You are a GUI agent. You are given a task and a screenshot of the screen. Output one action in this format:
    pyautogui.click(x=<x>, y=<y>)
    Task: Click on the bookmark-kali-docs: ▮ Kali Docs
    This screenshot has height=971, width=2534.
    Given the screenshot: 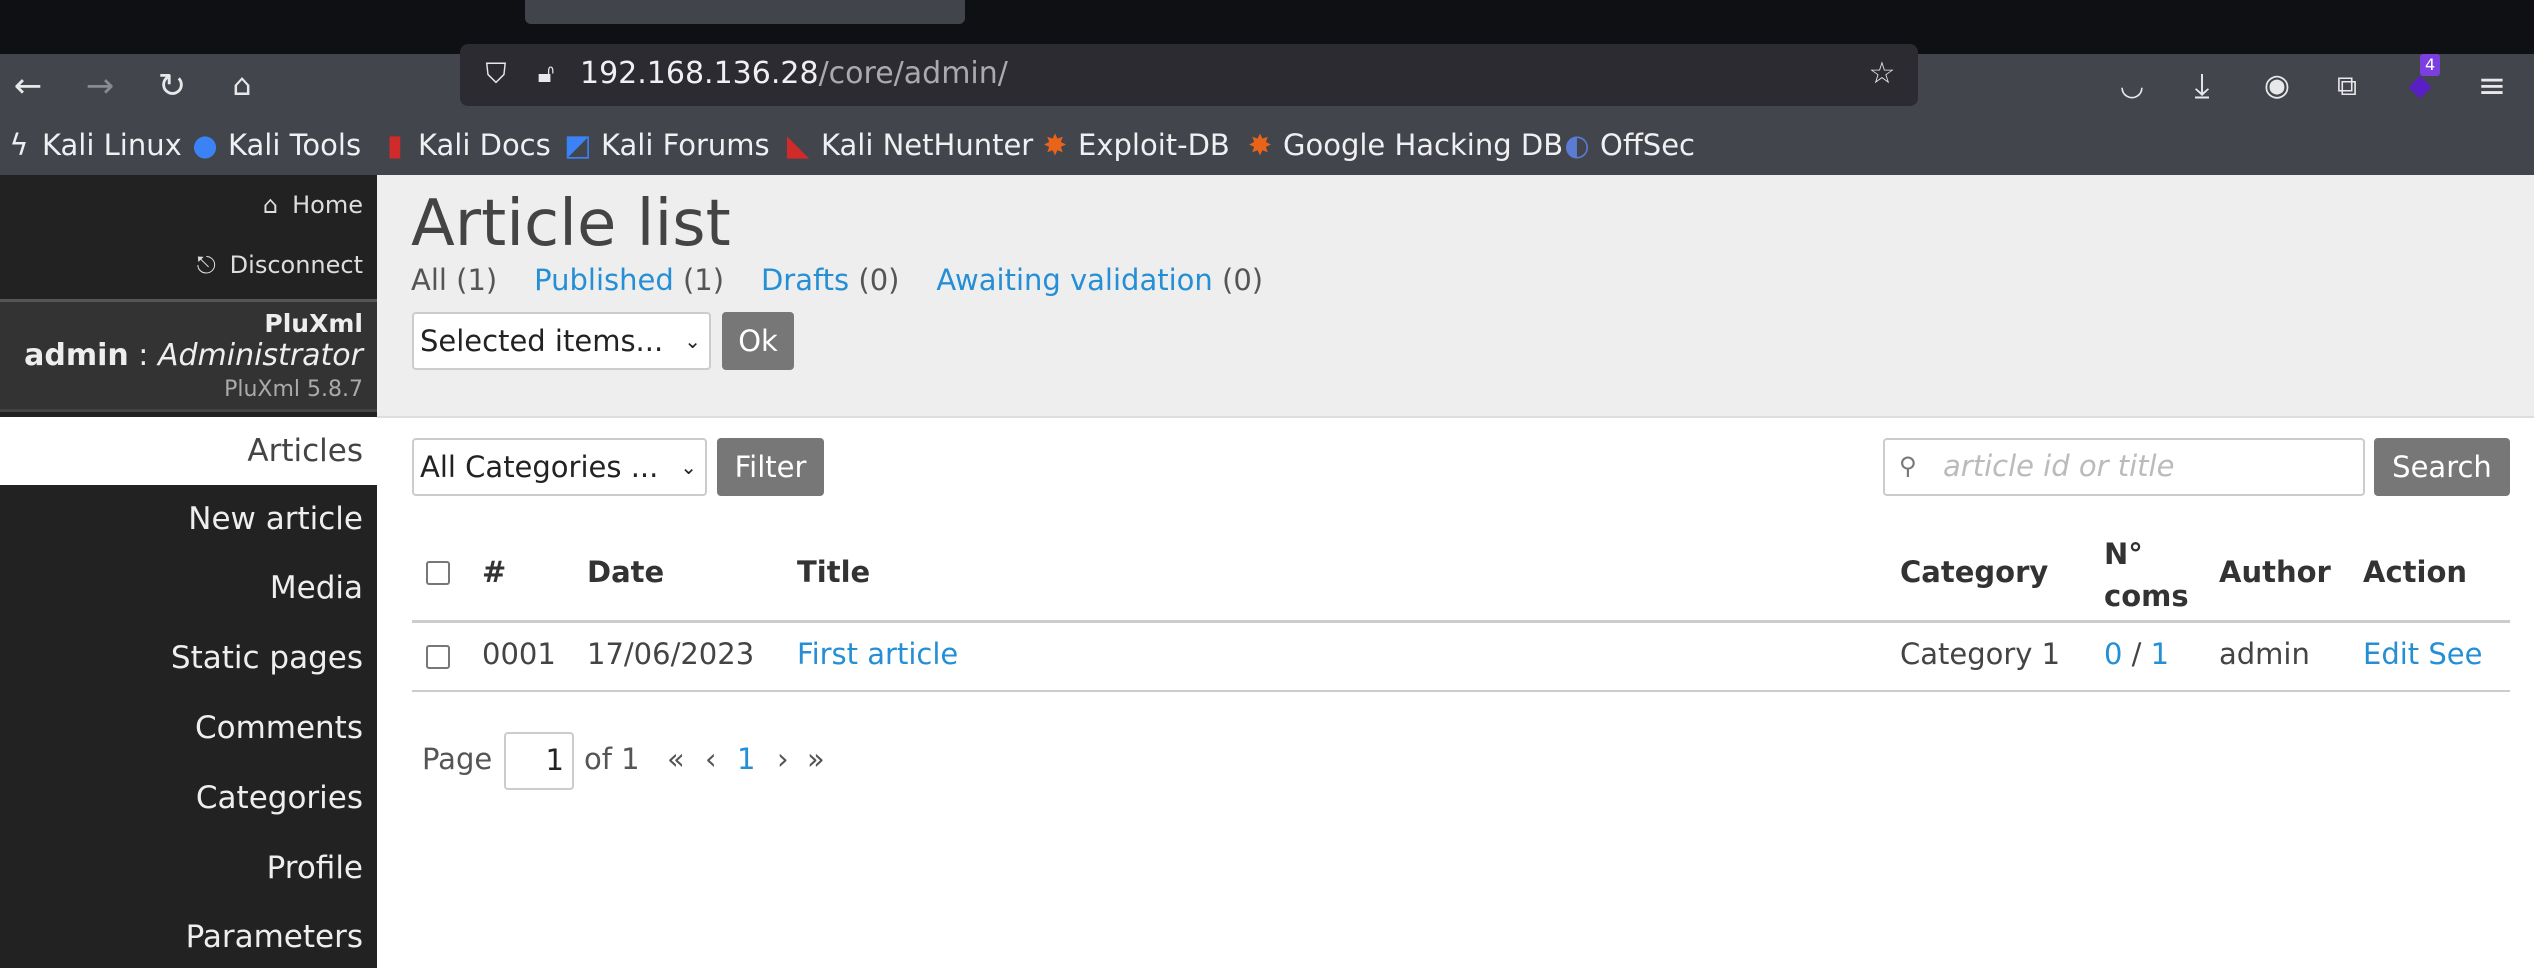 What is the action you would take?
    pyautogui.click(x=465, y=145)
    